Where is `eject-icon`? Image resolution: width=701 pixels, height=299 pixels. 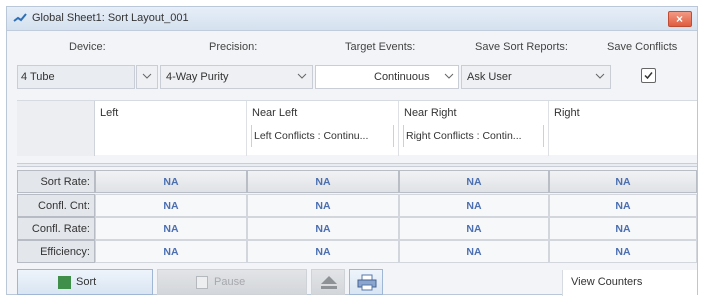
eject-icon is located at coordinates (329, 282).